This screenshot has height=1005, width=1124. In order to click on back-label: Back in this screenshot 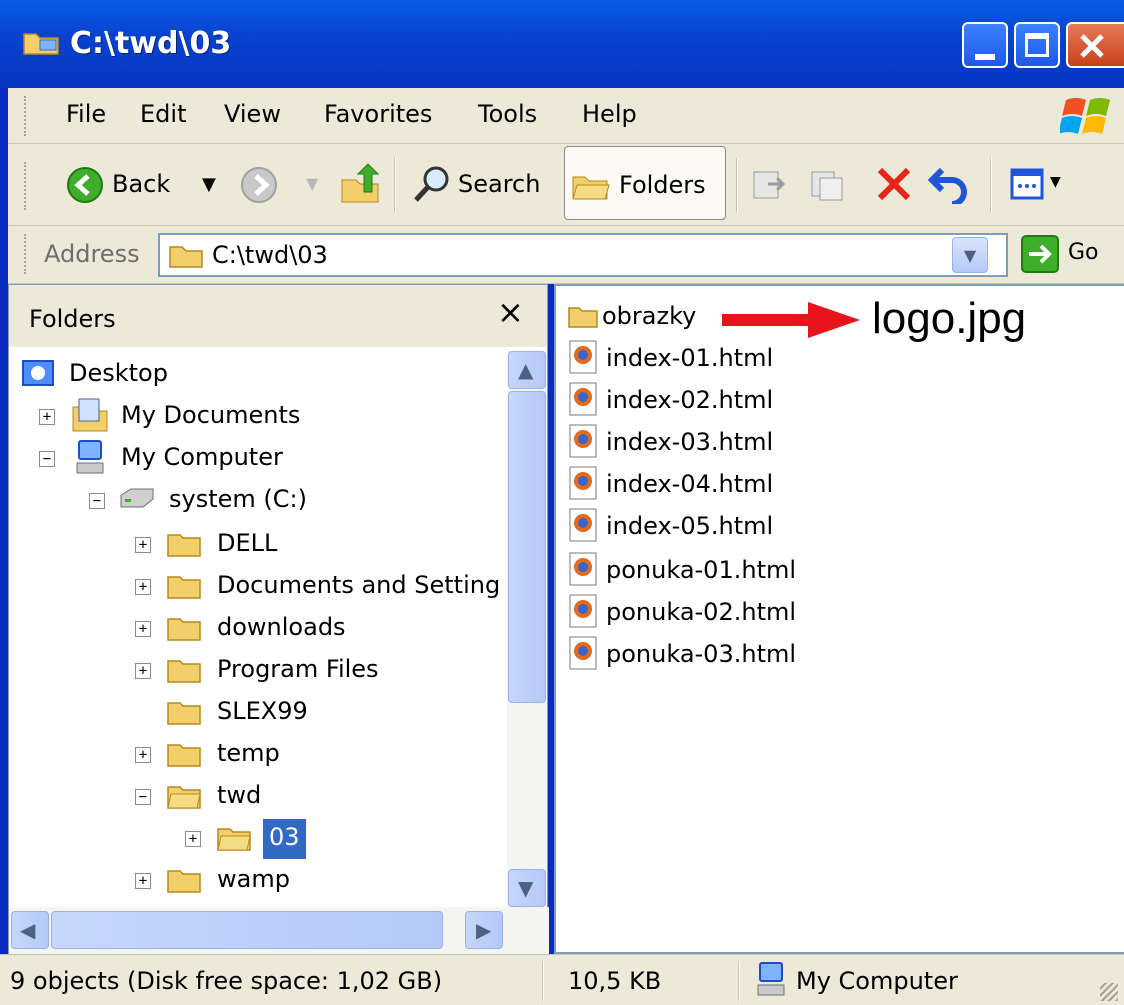, I will do `click(141, 184)`.